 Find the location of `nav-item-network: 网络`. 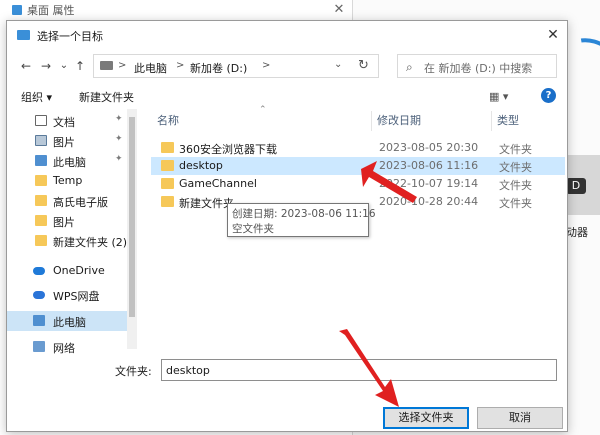

nav-item-network: 网络 is located at coordinates (67, 347).